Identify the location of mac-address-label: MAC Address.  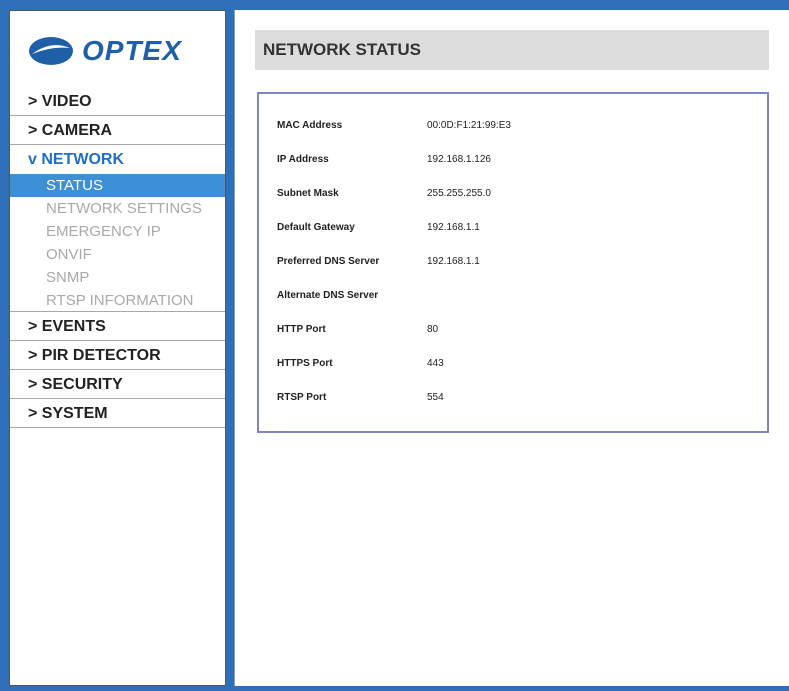
(310, 125).